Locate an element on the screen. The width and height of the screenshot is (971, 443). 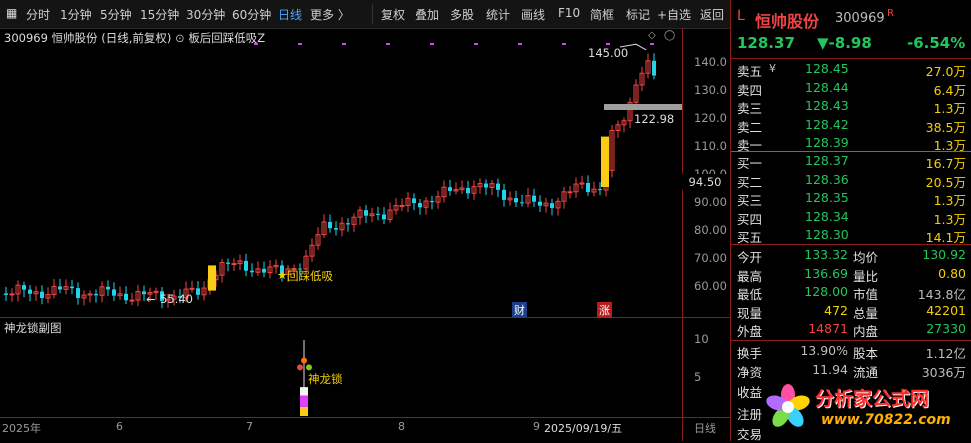
bid-label: 买一 is located at coordinates (750, 163).